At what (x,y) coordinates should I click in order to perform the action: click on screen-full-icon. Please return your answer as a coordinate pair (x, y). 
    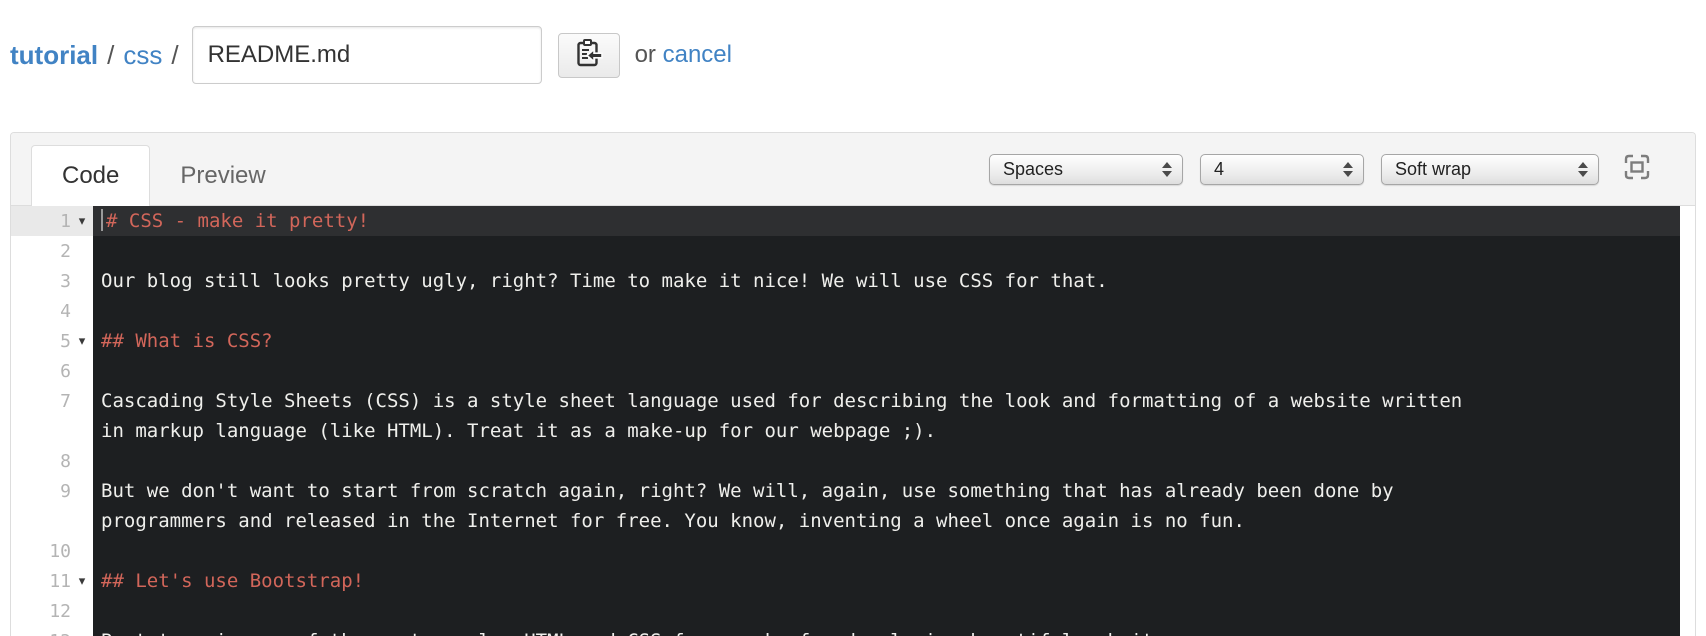
    Looking at the image, I should click on (1637, 169).